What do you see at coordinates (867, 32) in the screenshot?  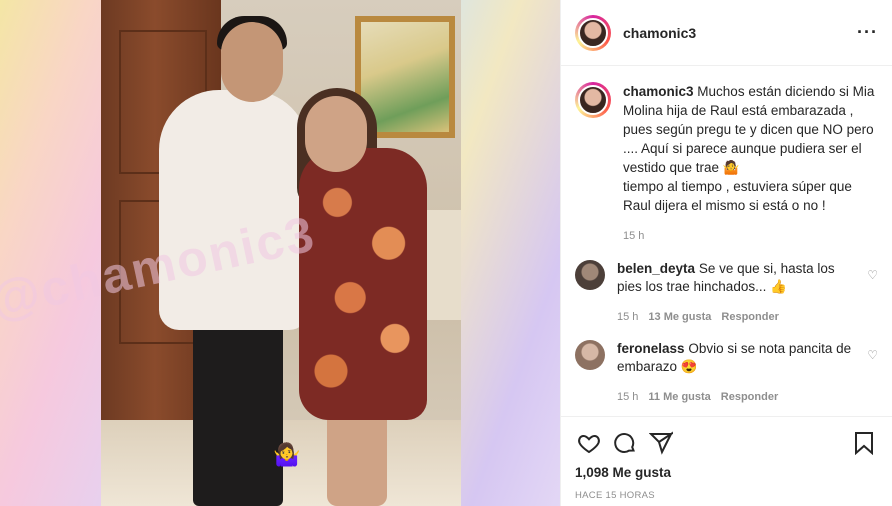 I see `more-horizontal-icon: ···` at bounding box center [867, 32].